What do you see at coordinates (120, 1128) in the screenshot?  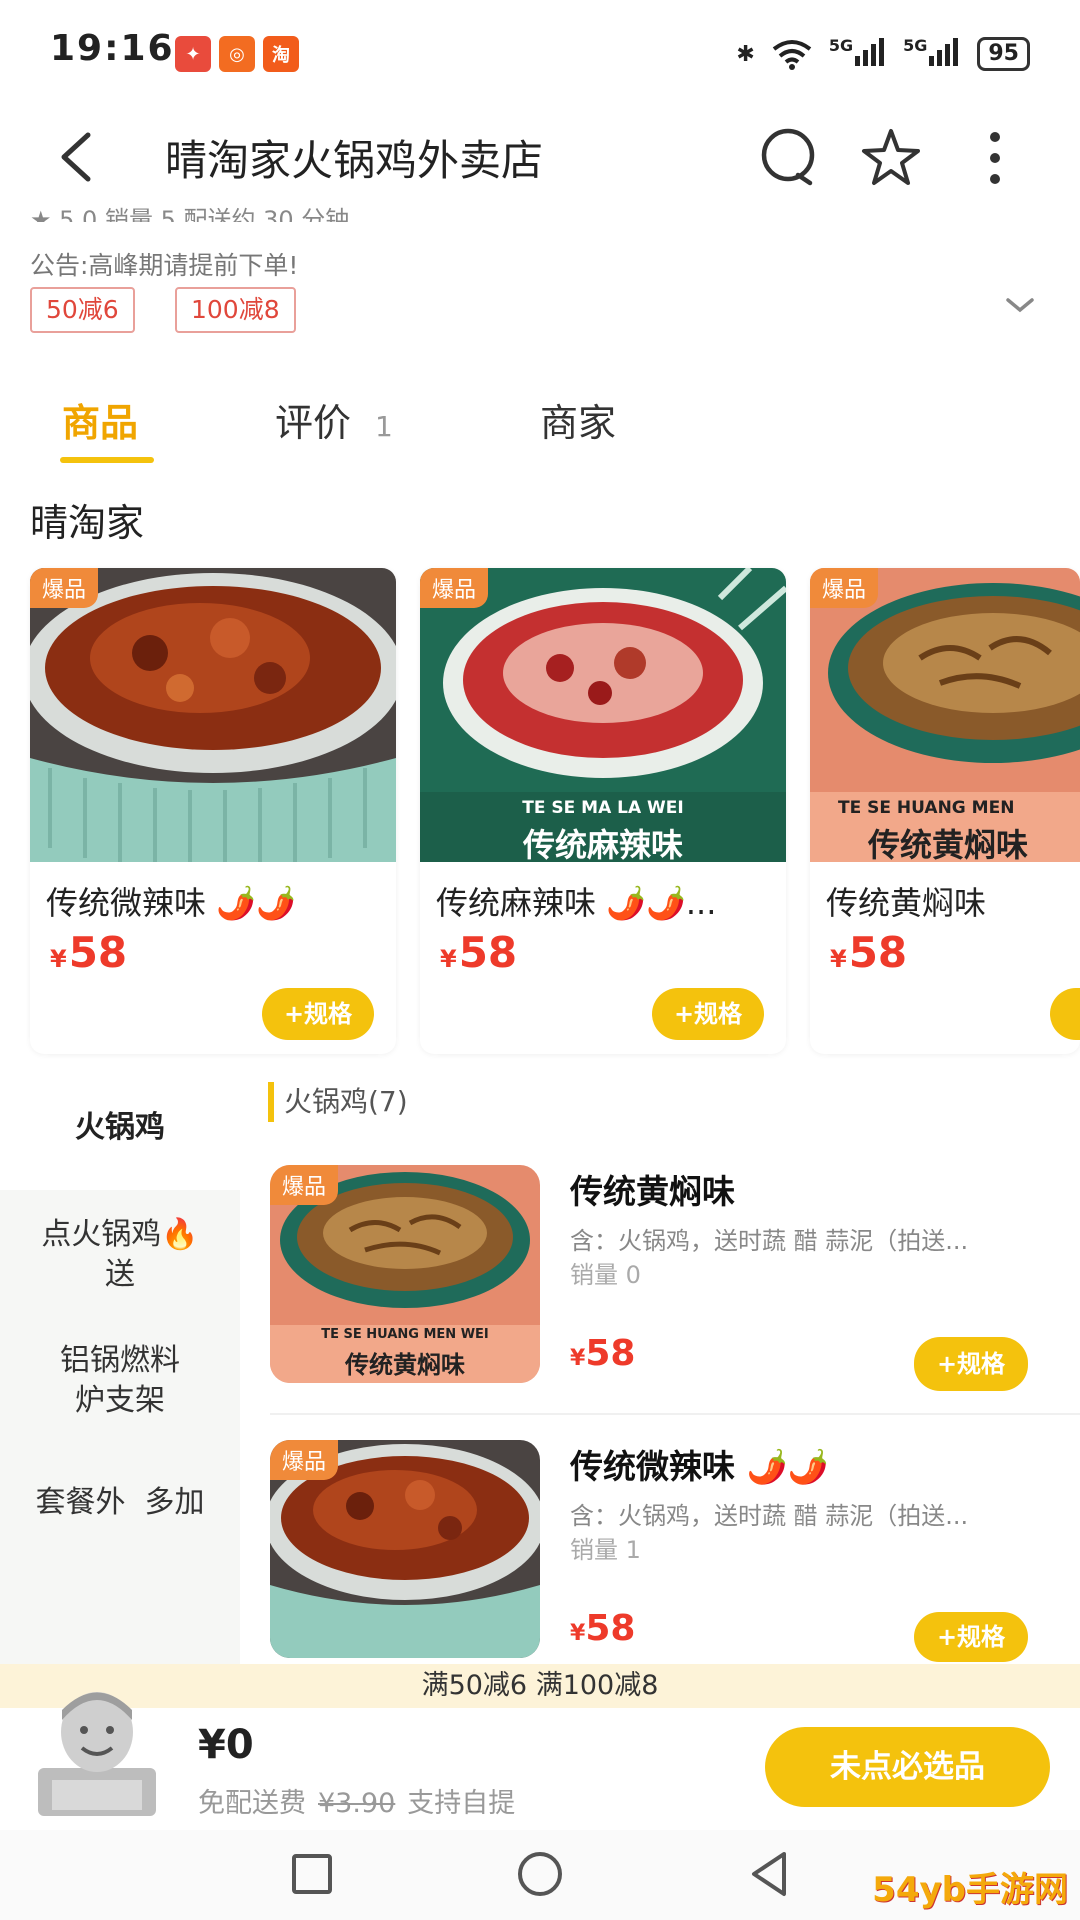 I see `sidebar-item-hotpot-chicken: 火锅鸡` at bounding box center [120, 1128].